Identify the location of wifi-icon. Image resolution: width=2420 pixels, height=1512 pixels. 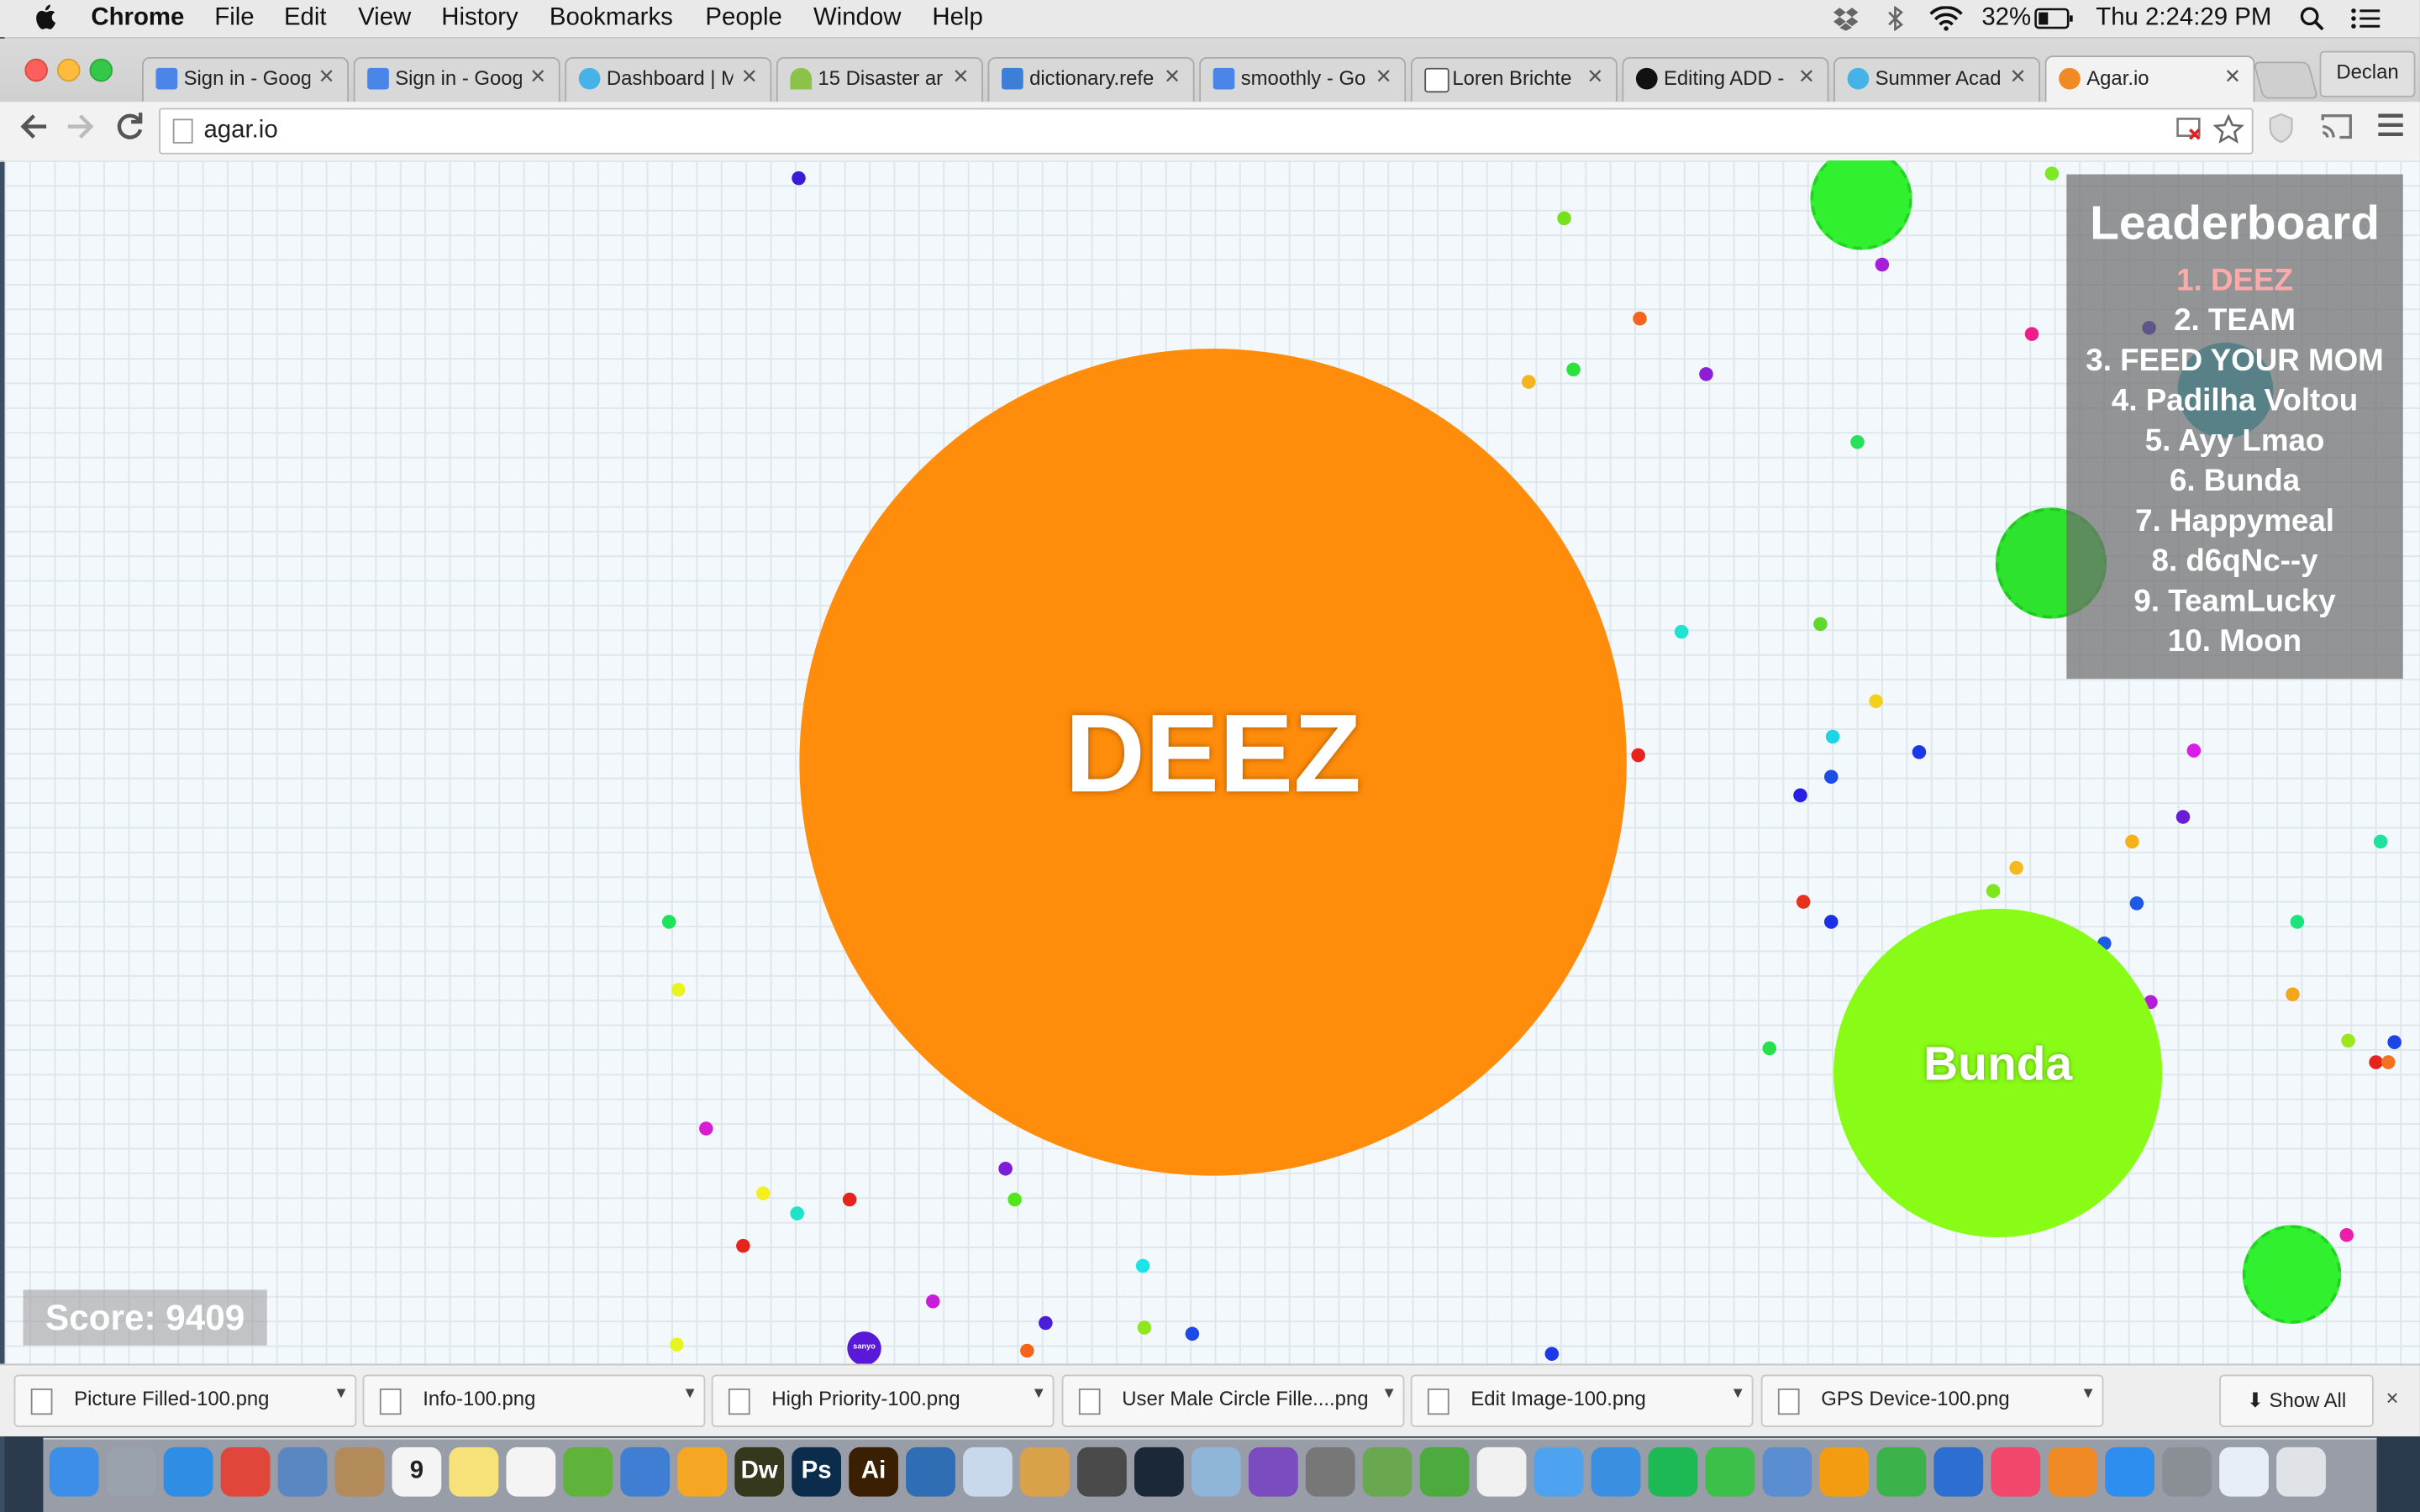
(1946, 22).